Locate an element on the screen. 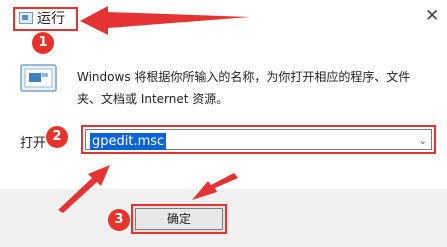 The width and height of the screenshot is (447, 247). arrow-to-ok-button is located at coordinates (215, 186).